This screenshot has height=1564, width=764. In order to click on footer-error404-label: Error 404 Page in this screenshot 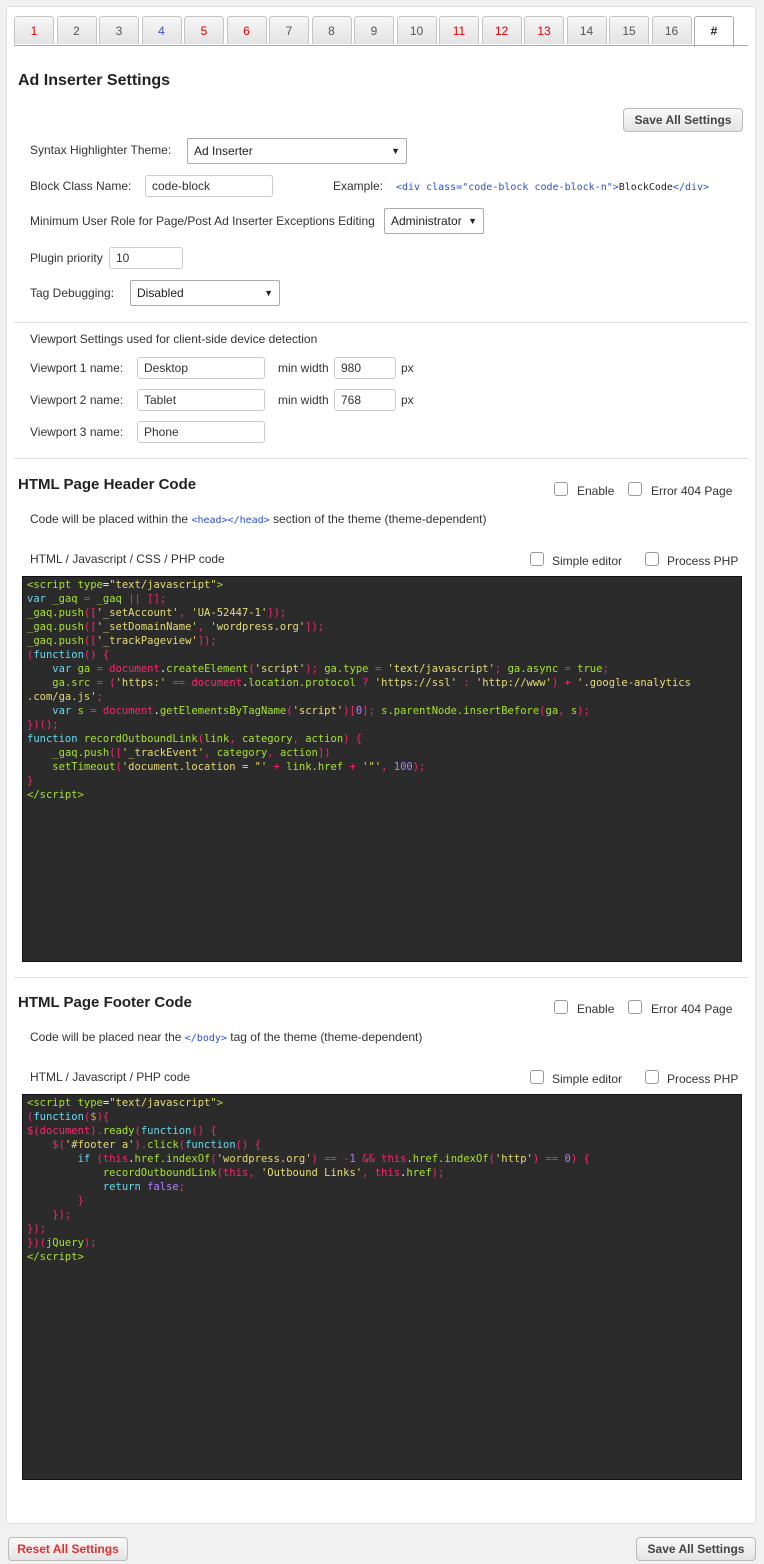, I will do `click(692, 1009)`.